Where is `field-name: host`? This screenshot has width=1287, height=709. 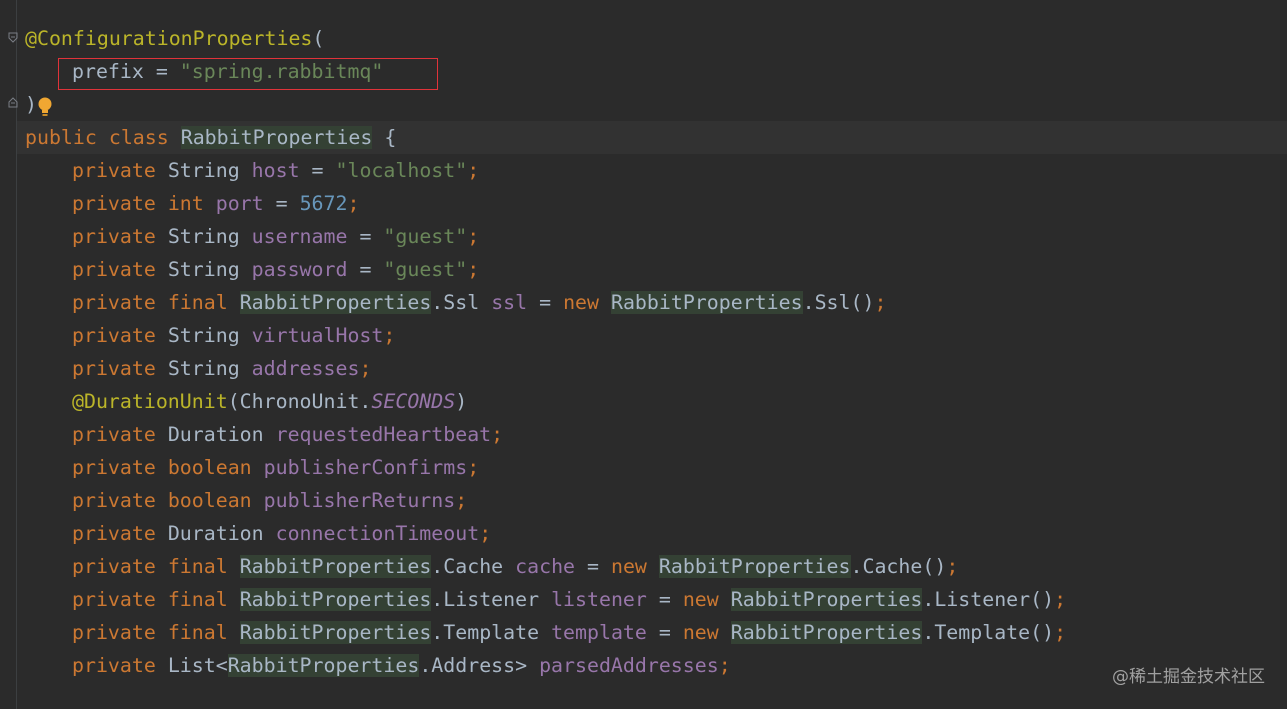 field-name: host is located at coordinates (275, 170).